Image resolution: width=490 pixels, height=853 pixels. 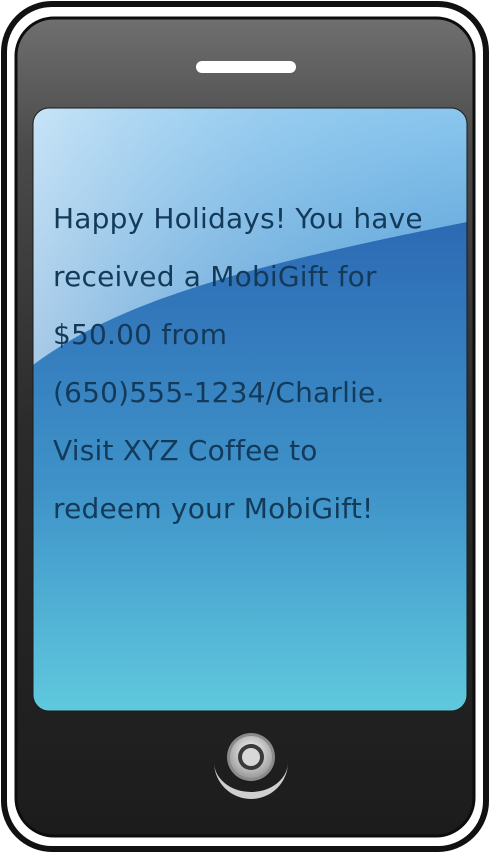 I want to click on message-line: redeem your MobiGift!, so click(x=213, y=508).